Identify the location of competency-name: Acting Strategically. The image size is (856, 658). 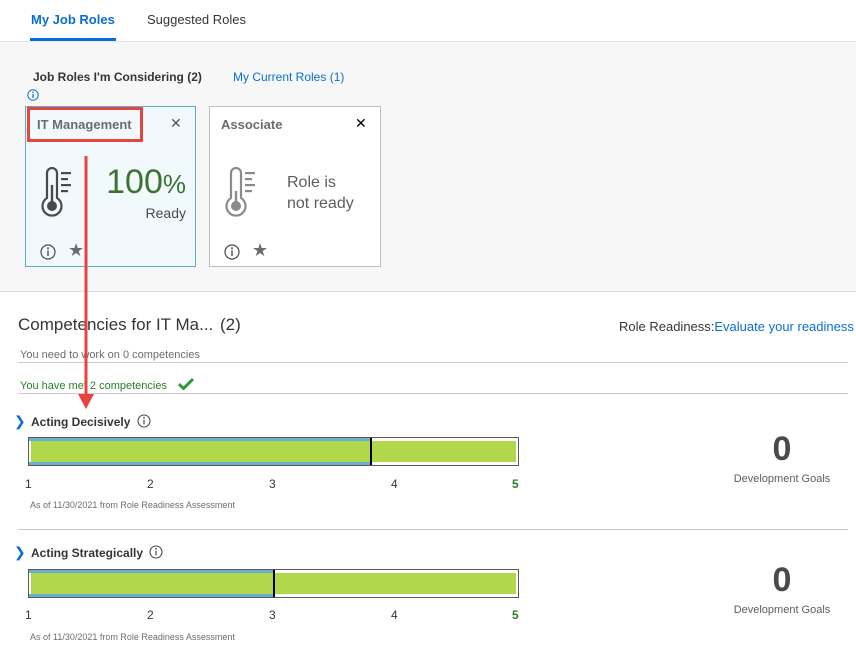
(87, 553).